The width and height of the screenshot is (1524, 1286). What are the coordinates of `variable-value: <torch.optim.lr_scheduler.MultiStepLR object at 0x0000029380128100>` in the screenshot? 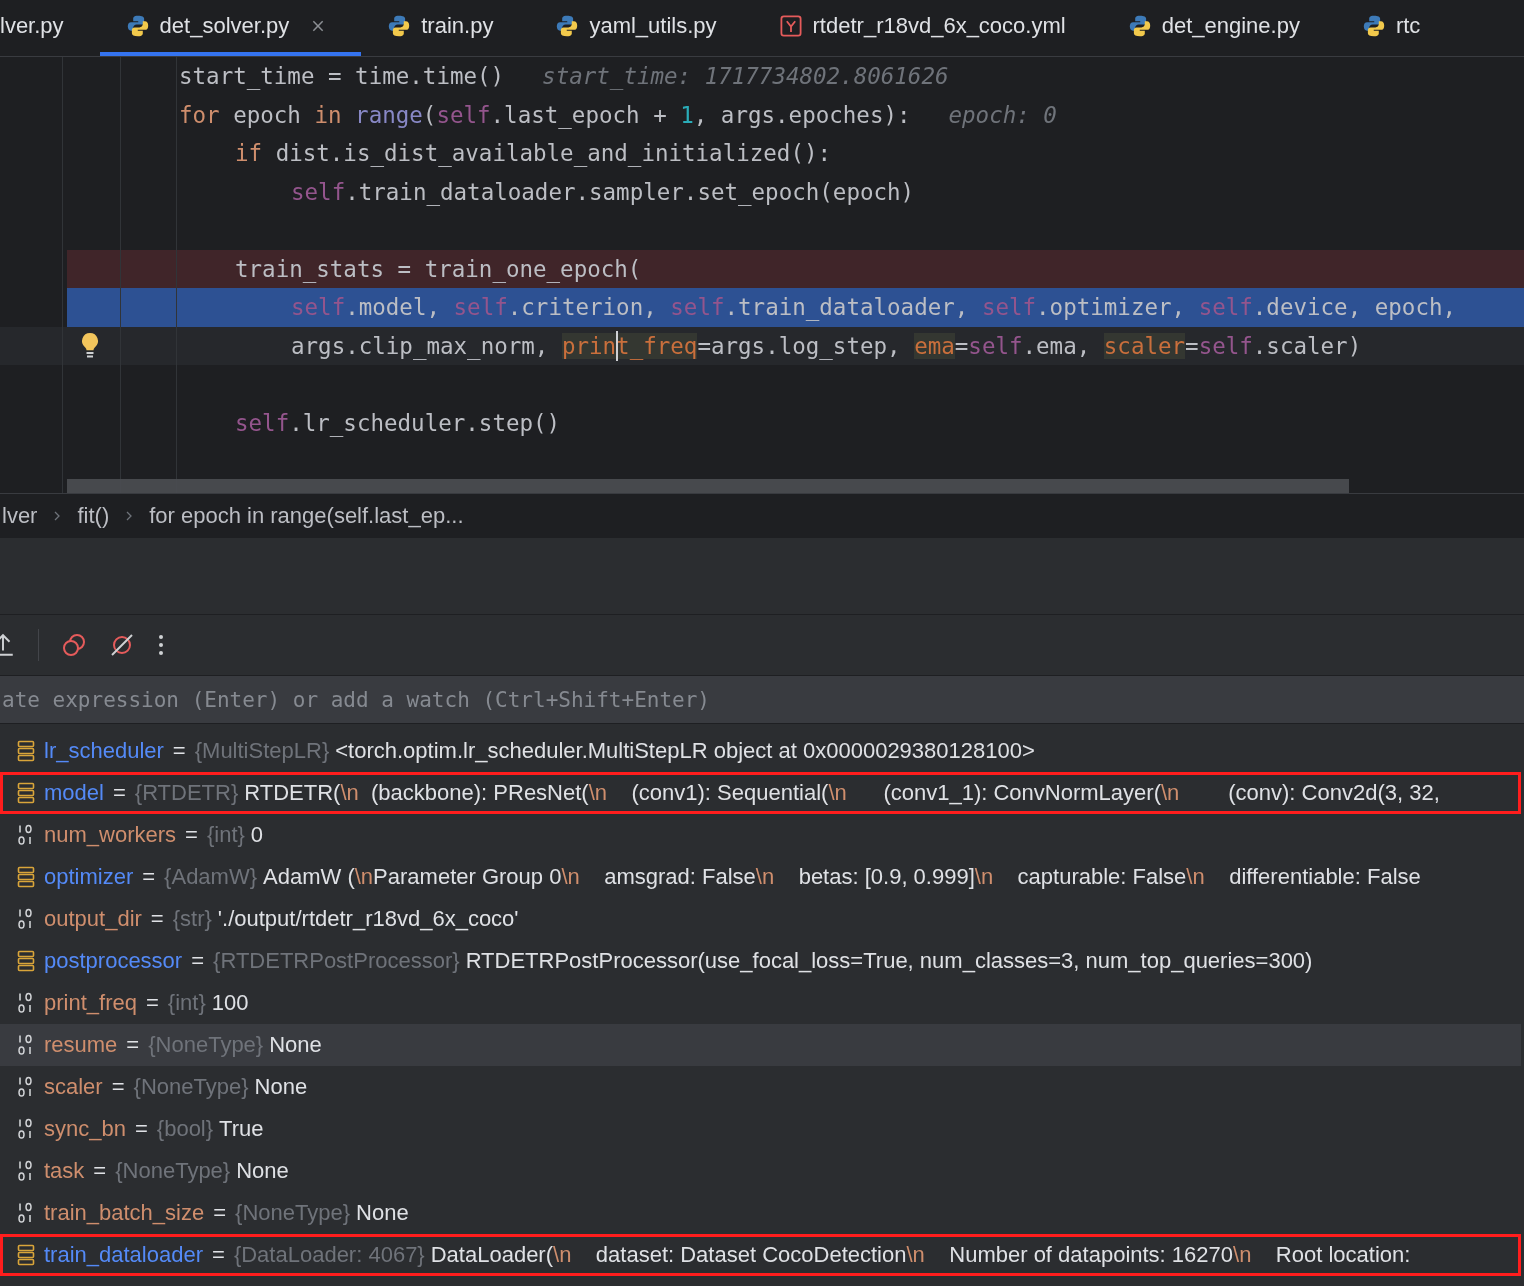 It's located at (685, 751).